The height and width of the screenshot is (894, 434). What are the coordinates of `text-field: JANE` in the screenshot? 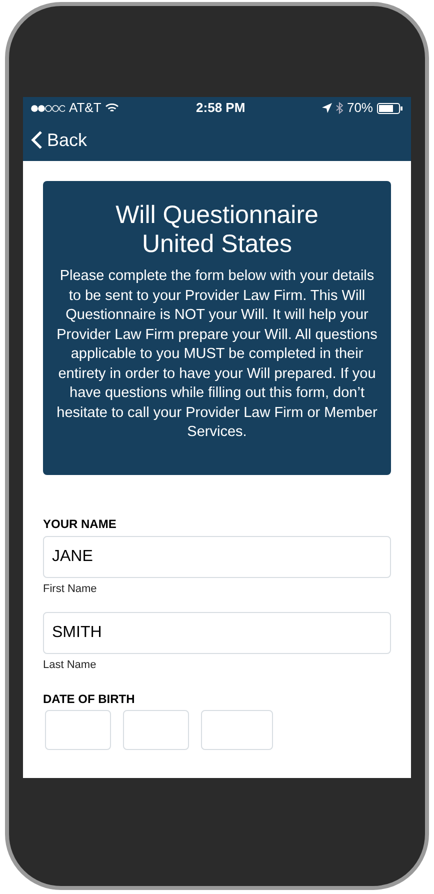 It's located at (217, 557).